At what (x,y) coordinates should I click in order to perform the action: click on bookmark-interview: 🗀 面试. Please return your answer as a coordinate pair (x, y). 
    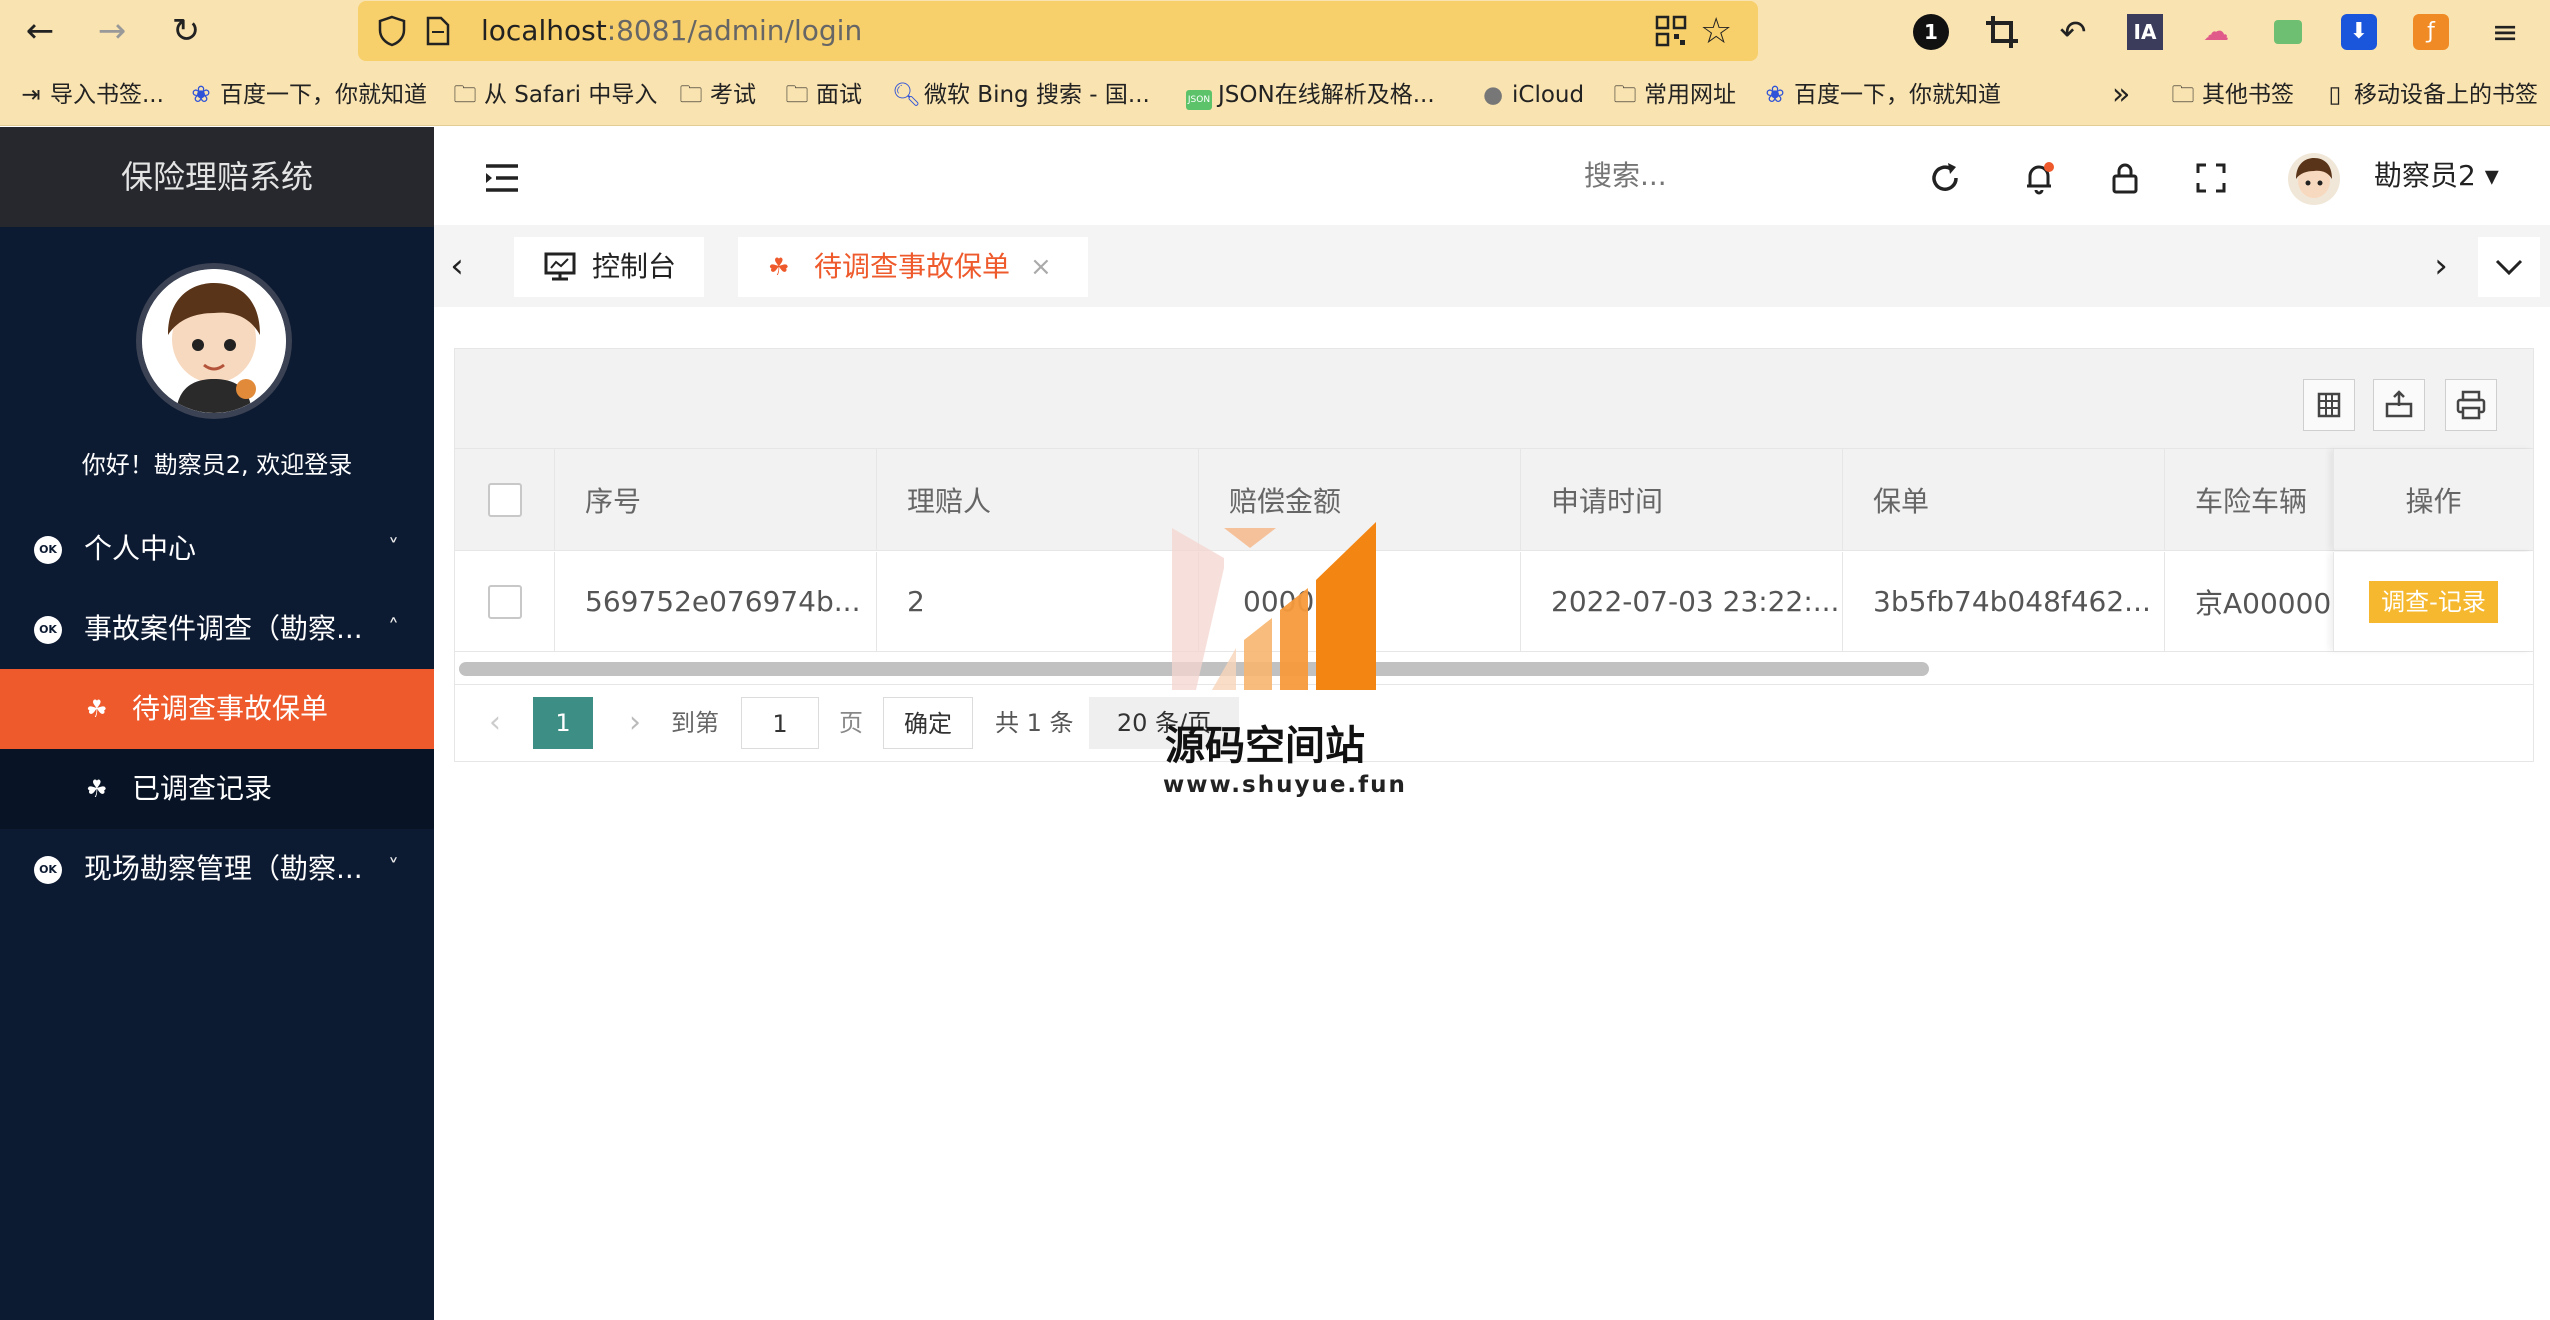
    Looking at the image, I should click on (823, 95).